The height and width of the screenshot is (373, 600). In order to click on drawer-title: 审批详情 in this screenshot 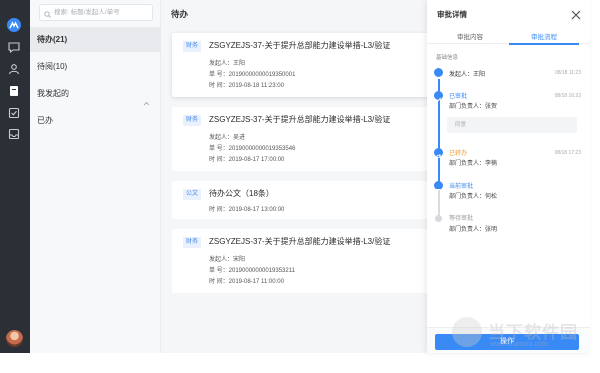, I will do `click(452, 14)`.